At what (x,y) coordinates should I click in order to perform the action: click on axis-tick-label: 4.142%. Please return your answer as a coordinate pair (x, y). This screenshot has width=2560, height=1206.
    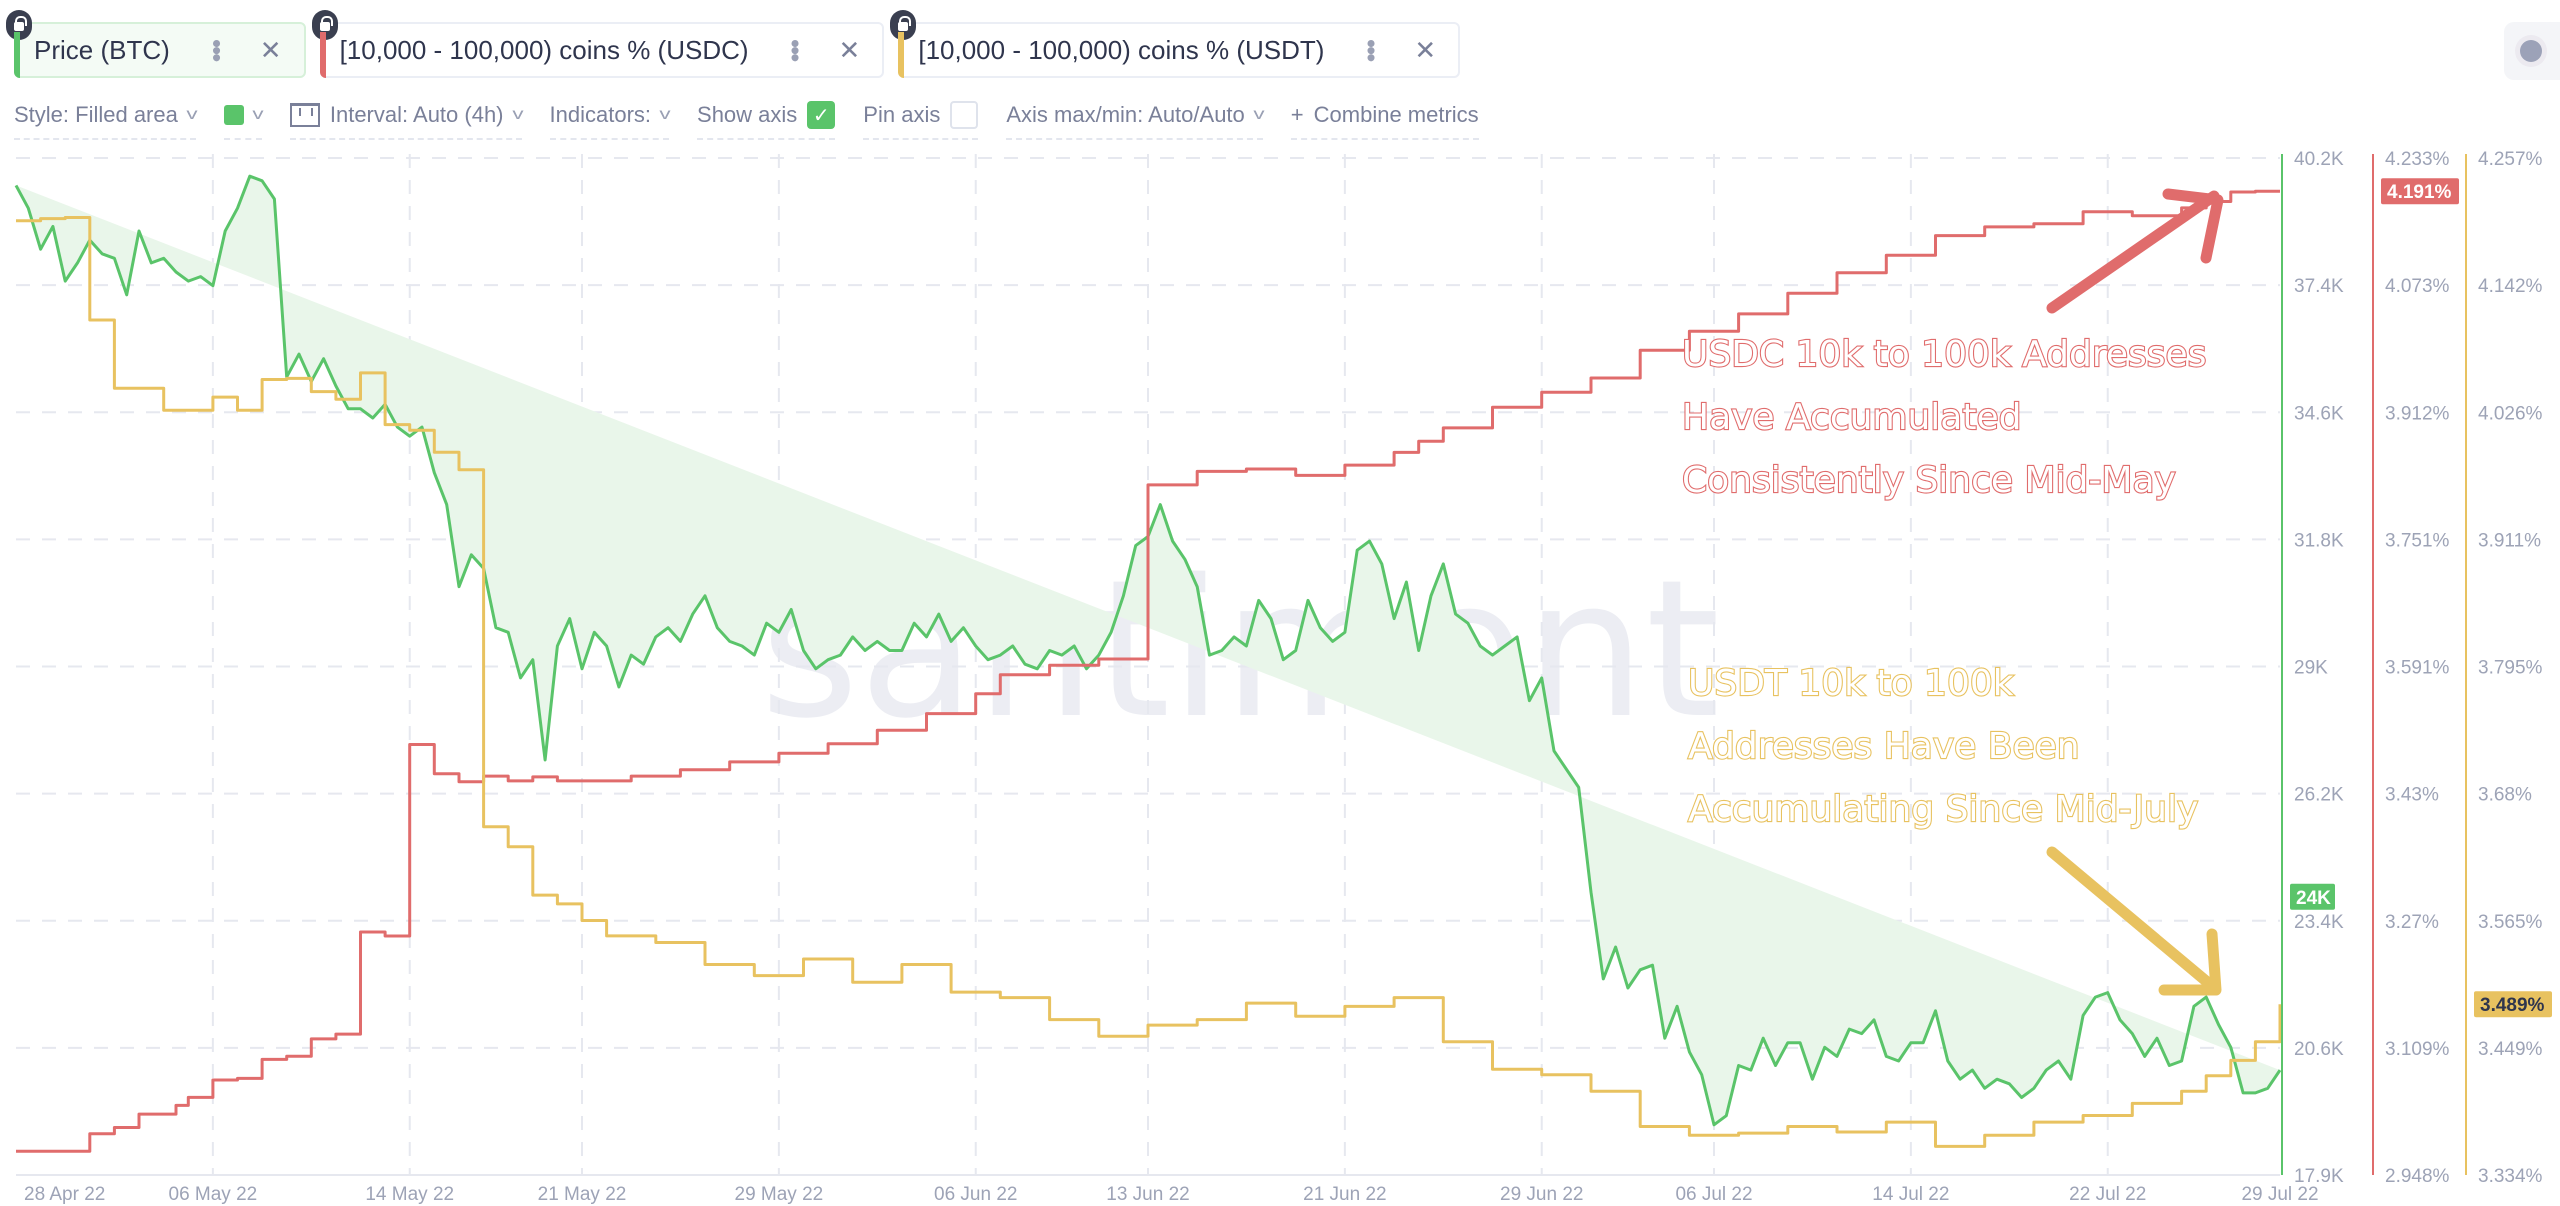
    Looking at the image, I should click on (2510, 286).